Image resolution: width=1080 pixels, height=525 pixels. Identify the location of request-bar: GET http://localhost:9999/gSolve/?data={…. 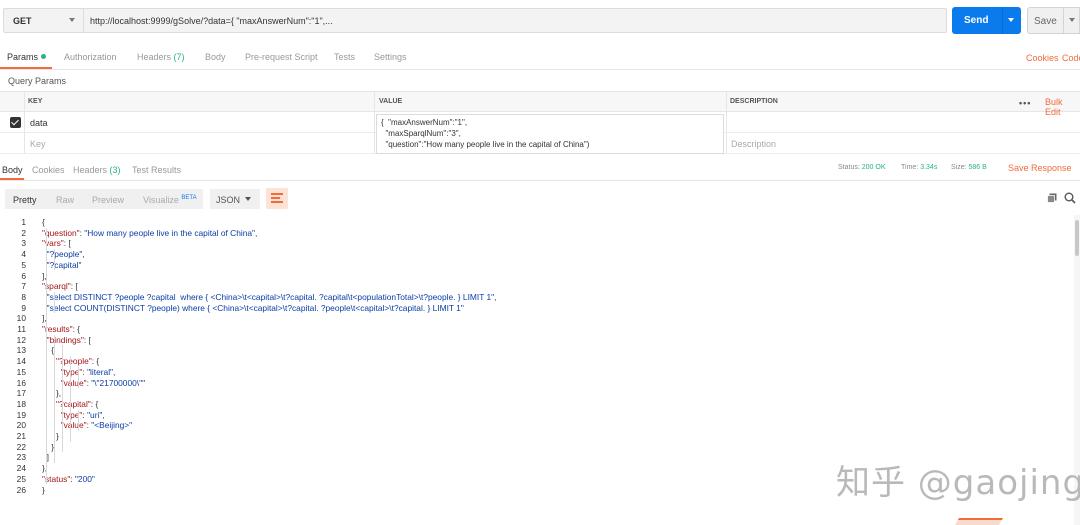
(540, 21).